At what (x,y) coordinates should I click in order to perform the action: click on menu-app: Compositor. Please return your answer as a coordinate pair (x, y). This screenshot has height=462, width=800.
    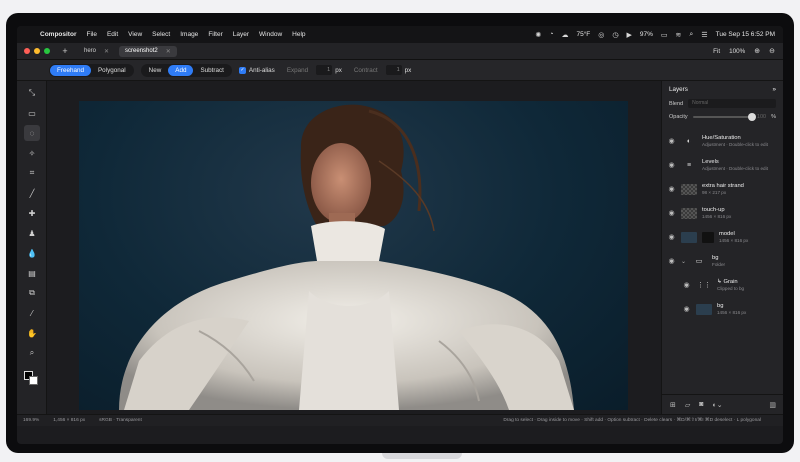
    Looking at the image, I should click on (58, 34).